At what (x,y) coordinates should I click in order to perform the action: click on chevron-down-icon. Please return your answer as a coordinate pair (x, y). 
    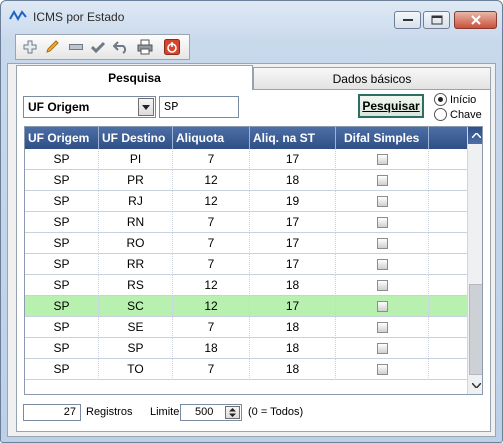
    Looking at the image, I should click on (146, 107).